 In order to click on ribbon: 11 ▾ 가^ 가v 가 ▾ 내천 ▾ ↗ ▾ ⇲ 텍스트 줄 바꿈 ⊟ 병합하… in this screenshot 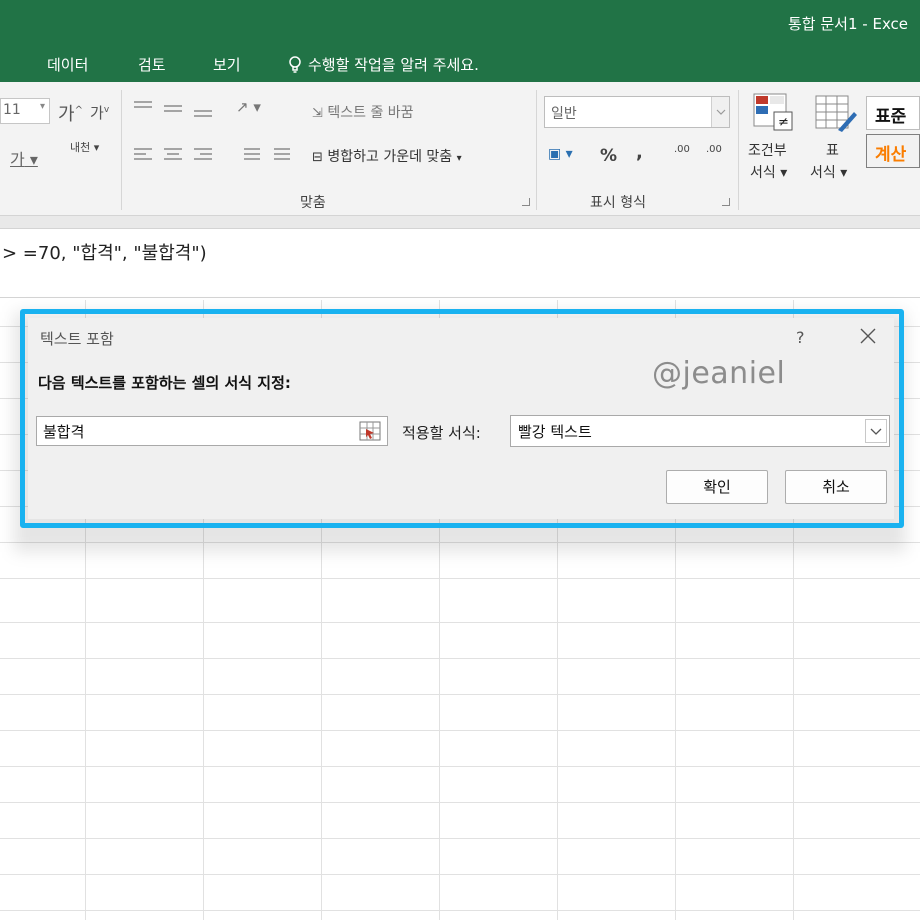, I will do `click(460, 149)`.